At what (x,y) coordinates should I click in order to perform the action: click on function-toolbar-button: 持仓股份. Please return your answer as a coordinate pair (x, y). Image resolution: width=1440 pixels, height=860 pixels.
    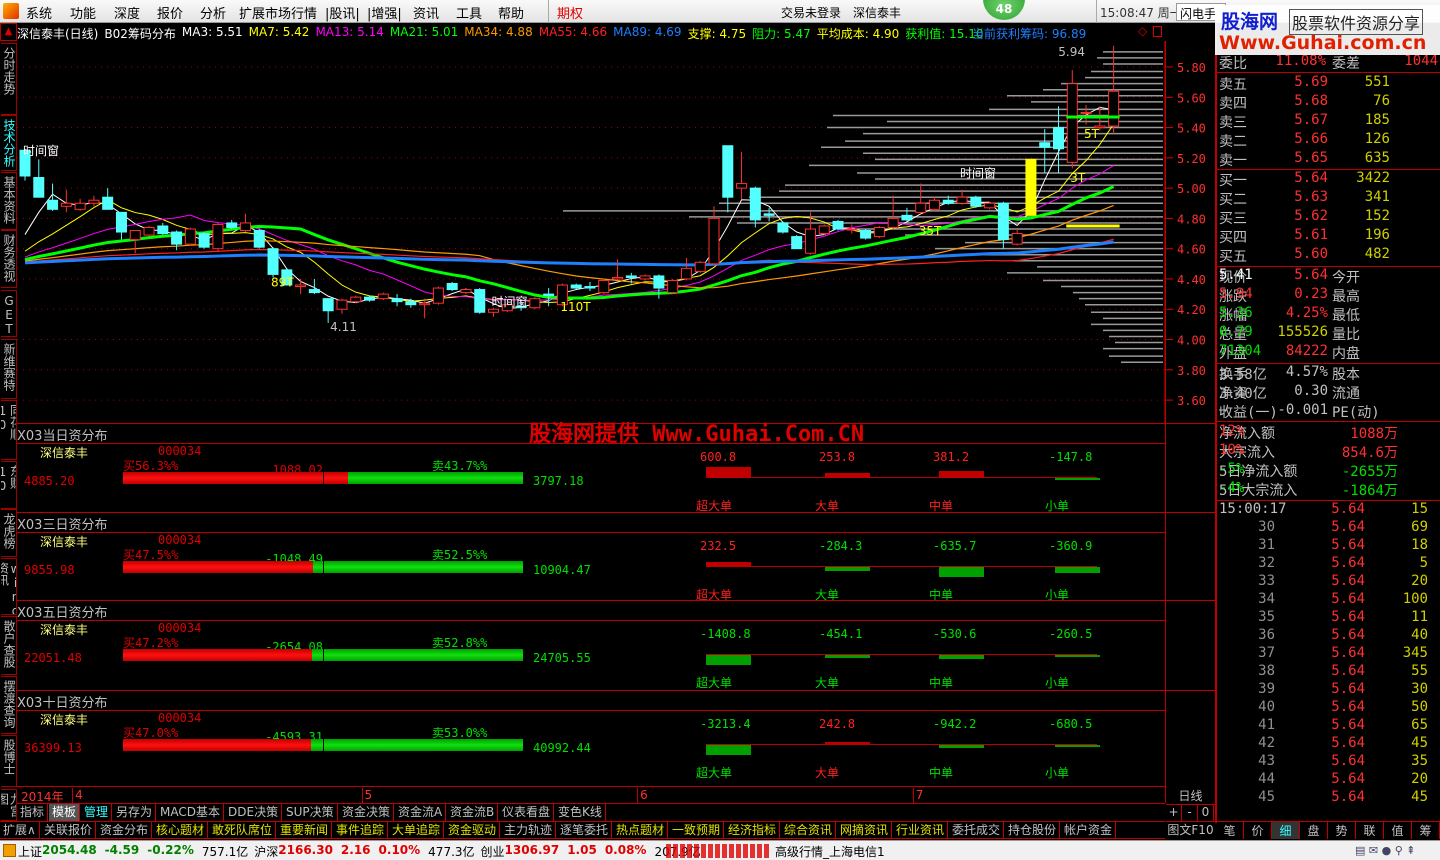
    Looking at the image, I should click on (1033, 830).